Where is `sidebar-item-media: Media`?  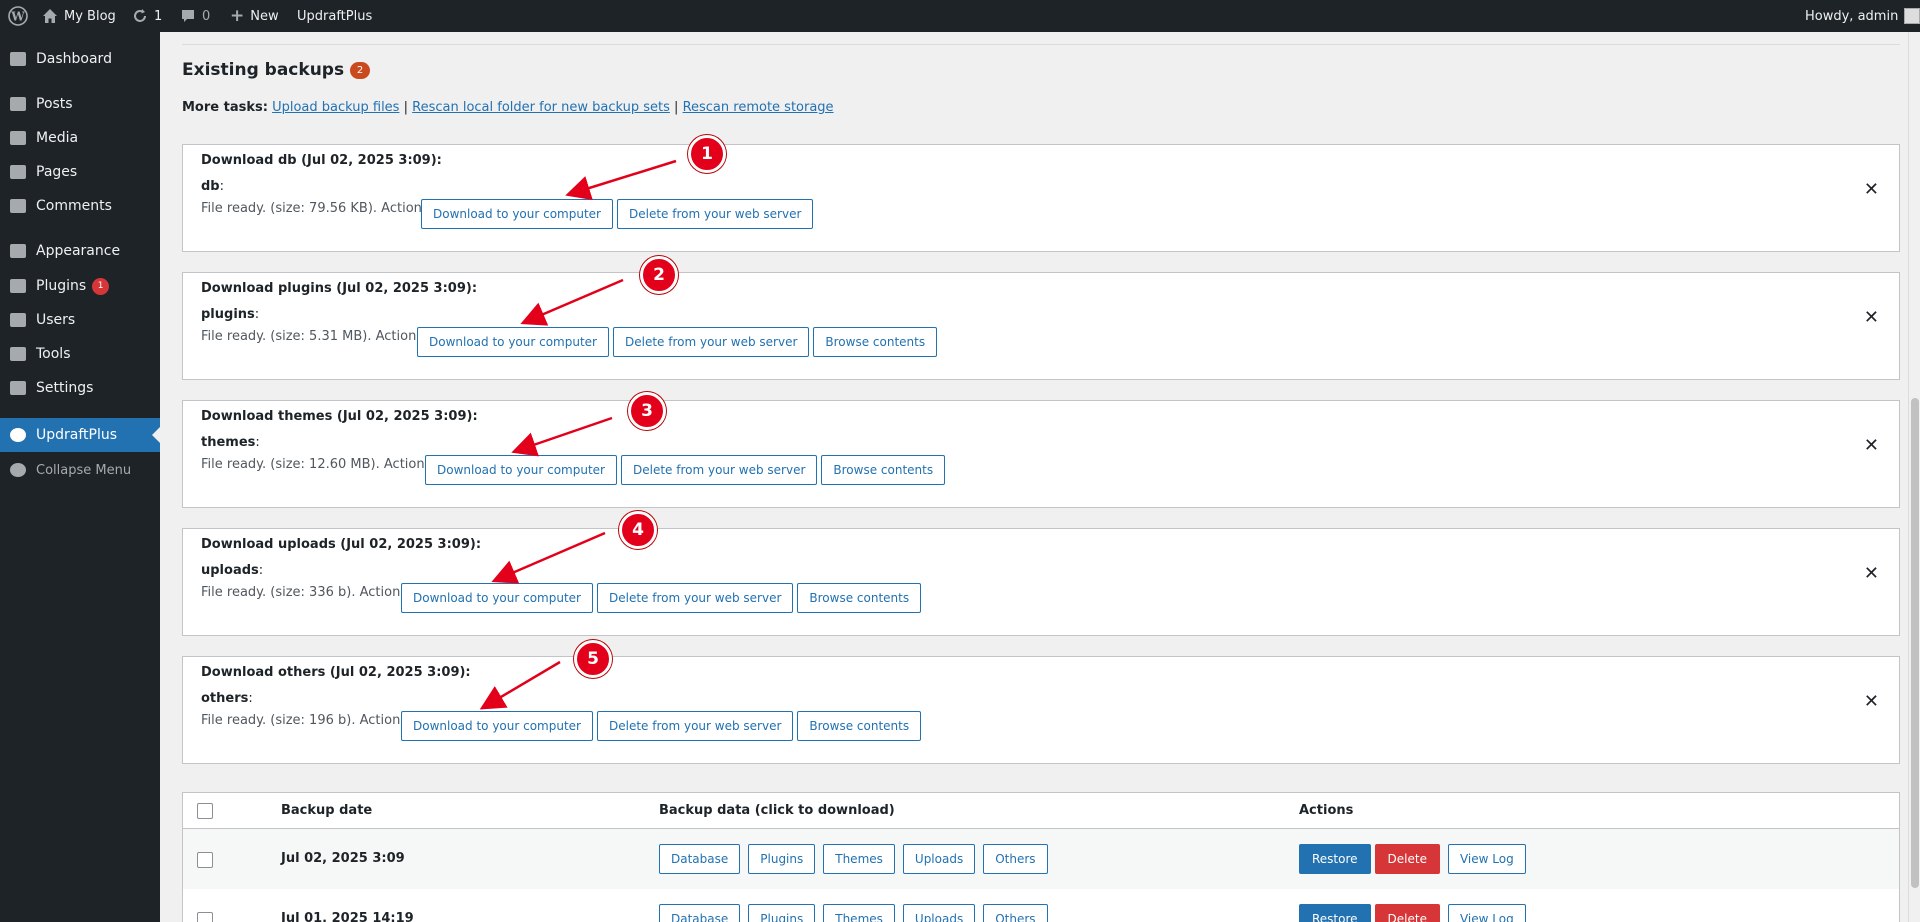 sidebar-item-media: Media is located at coordinates (80, 138).